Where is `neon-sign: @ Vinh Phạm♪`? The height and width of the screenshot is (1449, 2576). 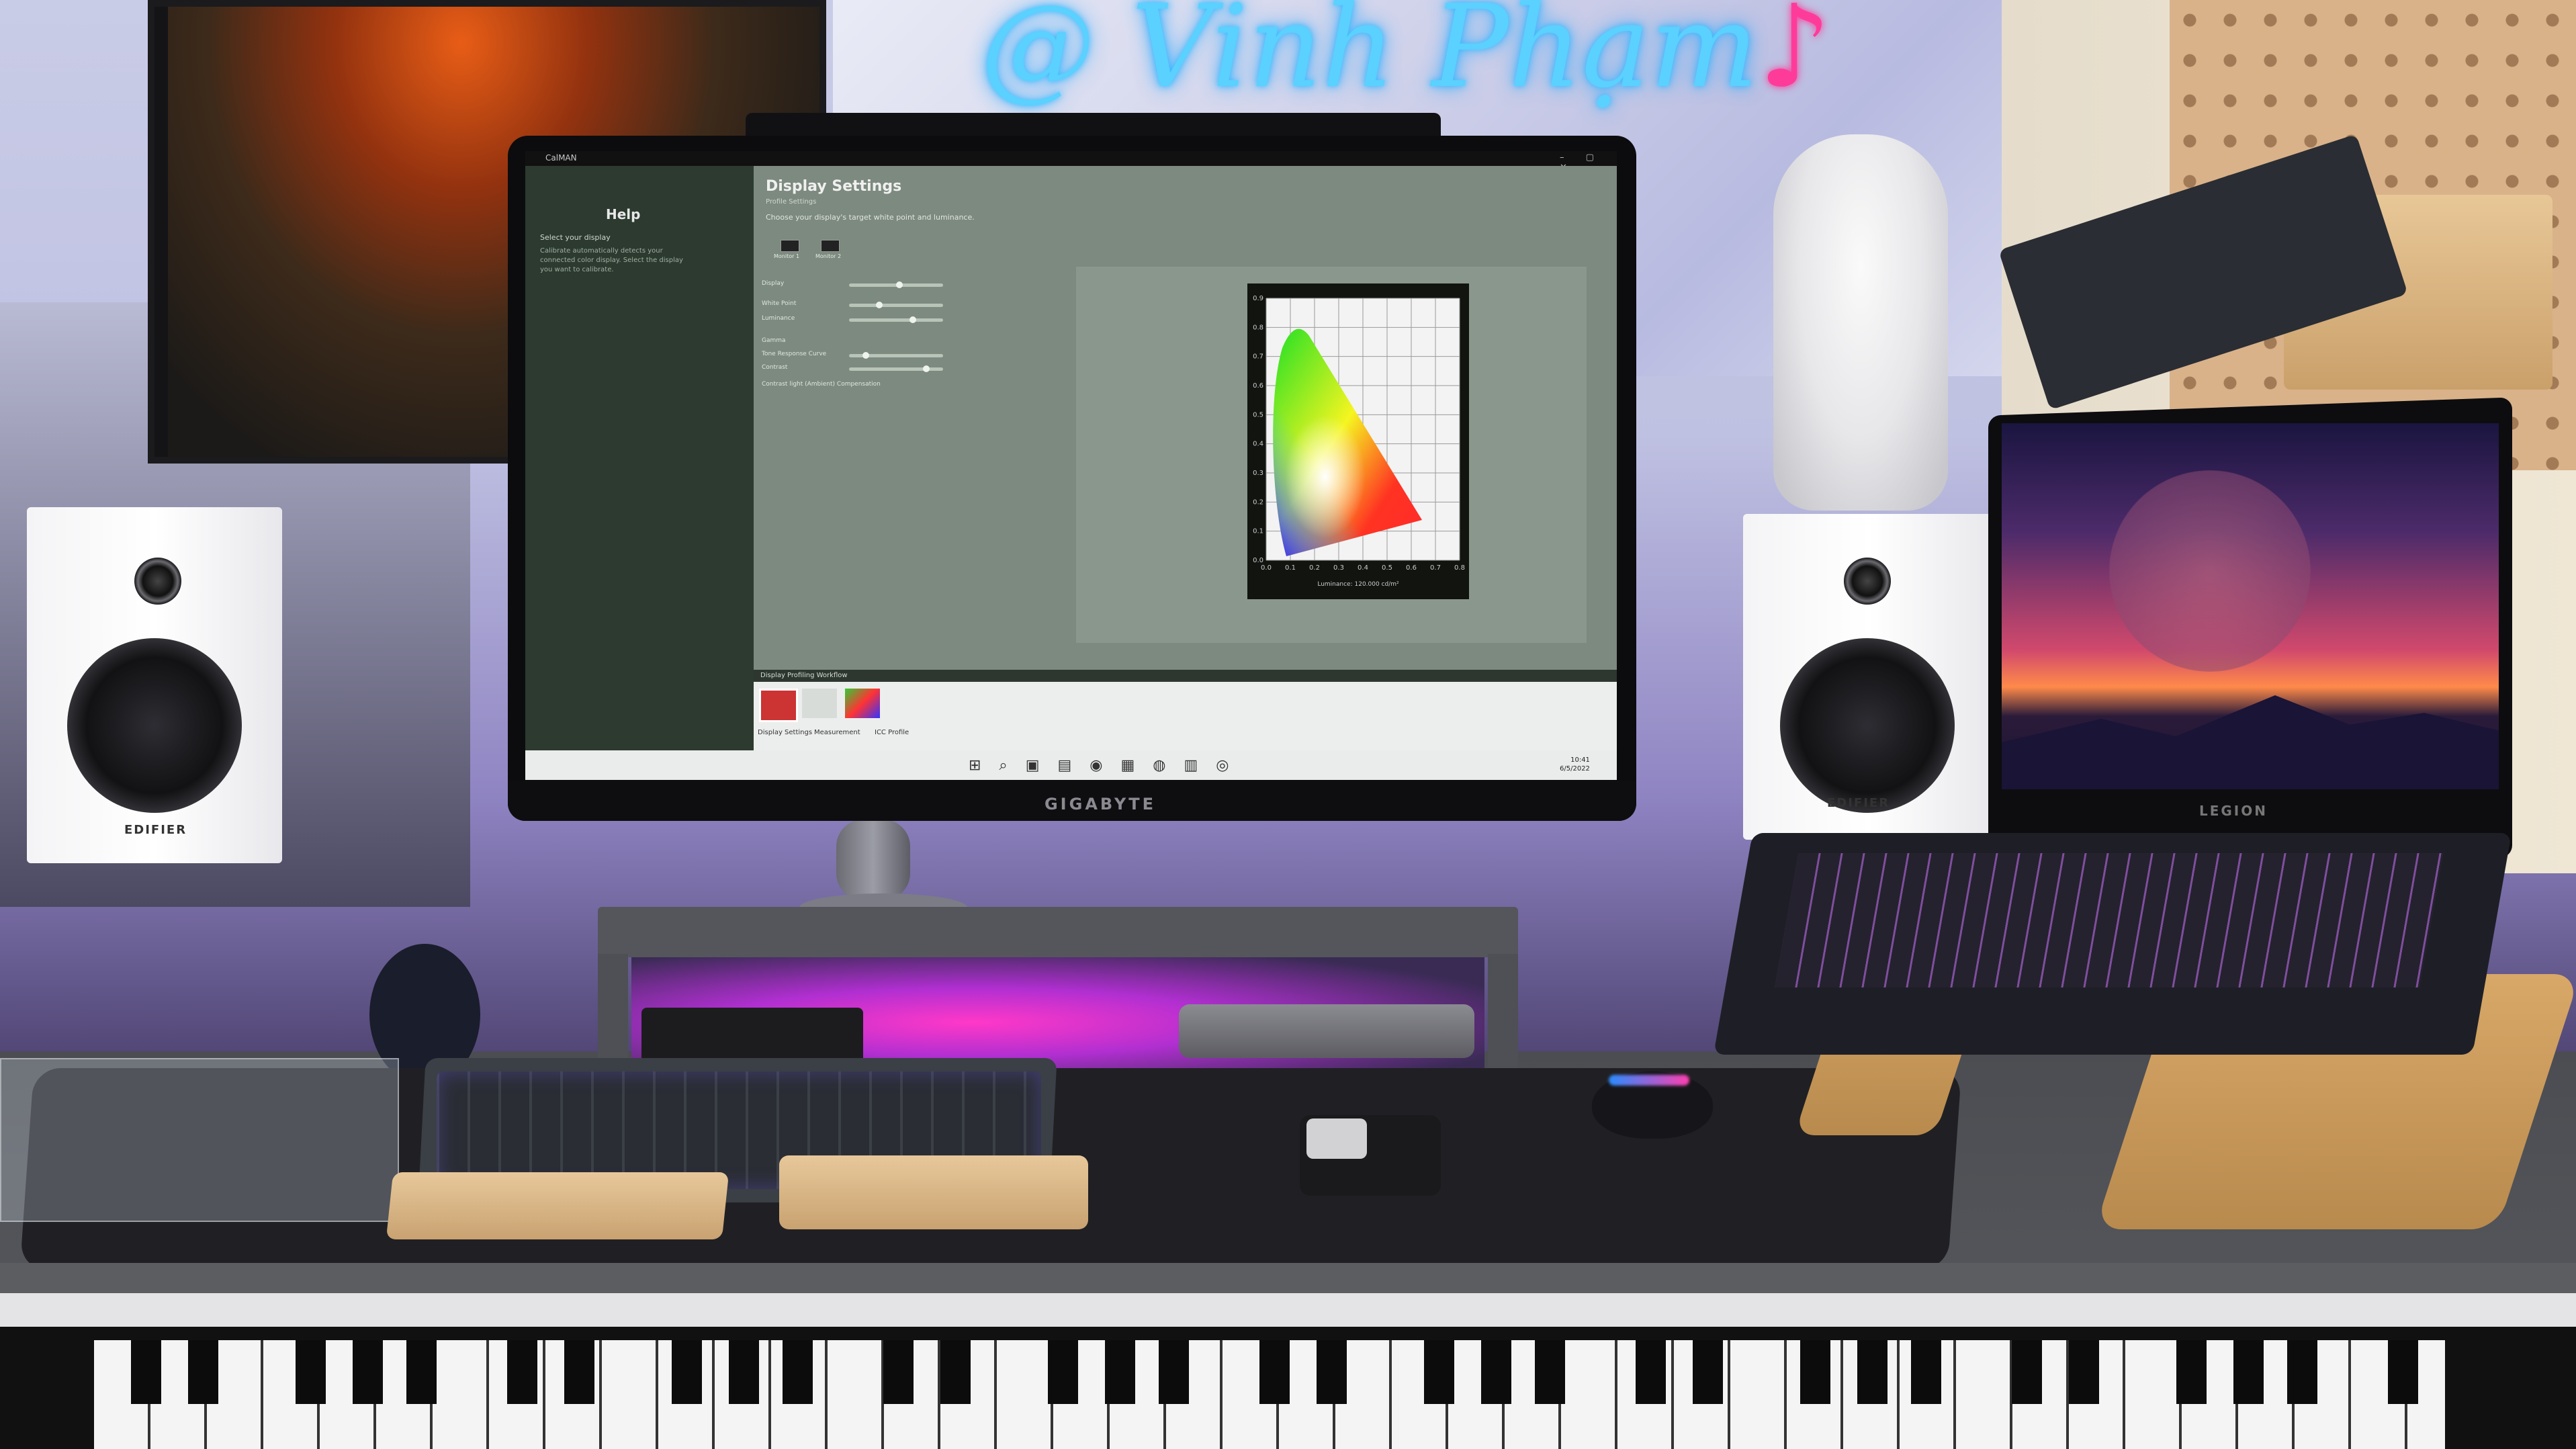
neon-sign: @ Vinh Phạm♪ is located at coordinates (1492, 60).